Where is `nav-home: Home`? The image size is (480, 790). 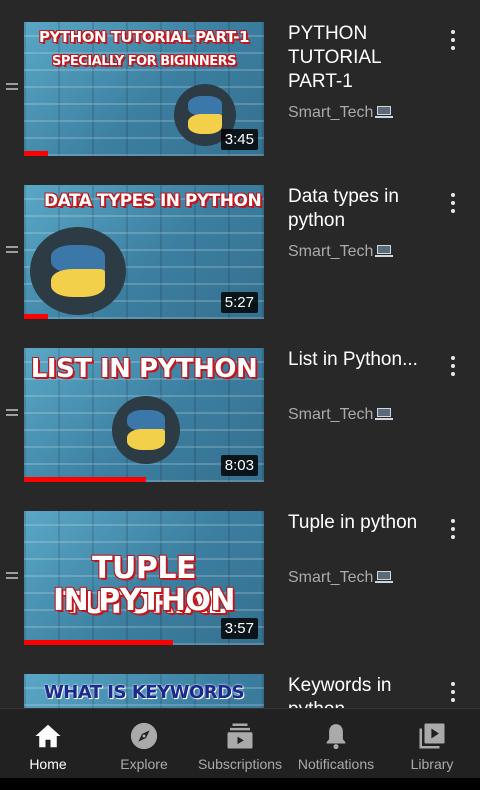 nav-home: Home is located at coordinates (48, 743).